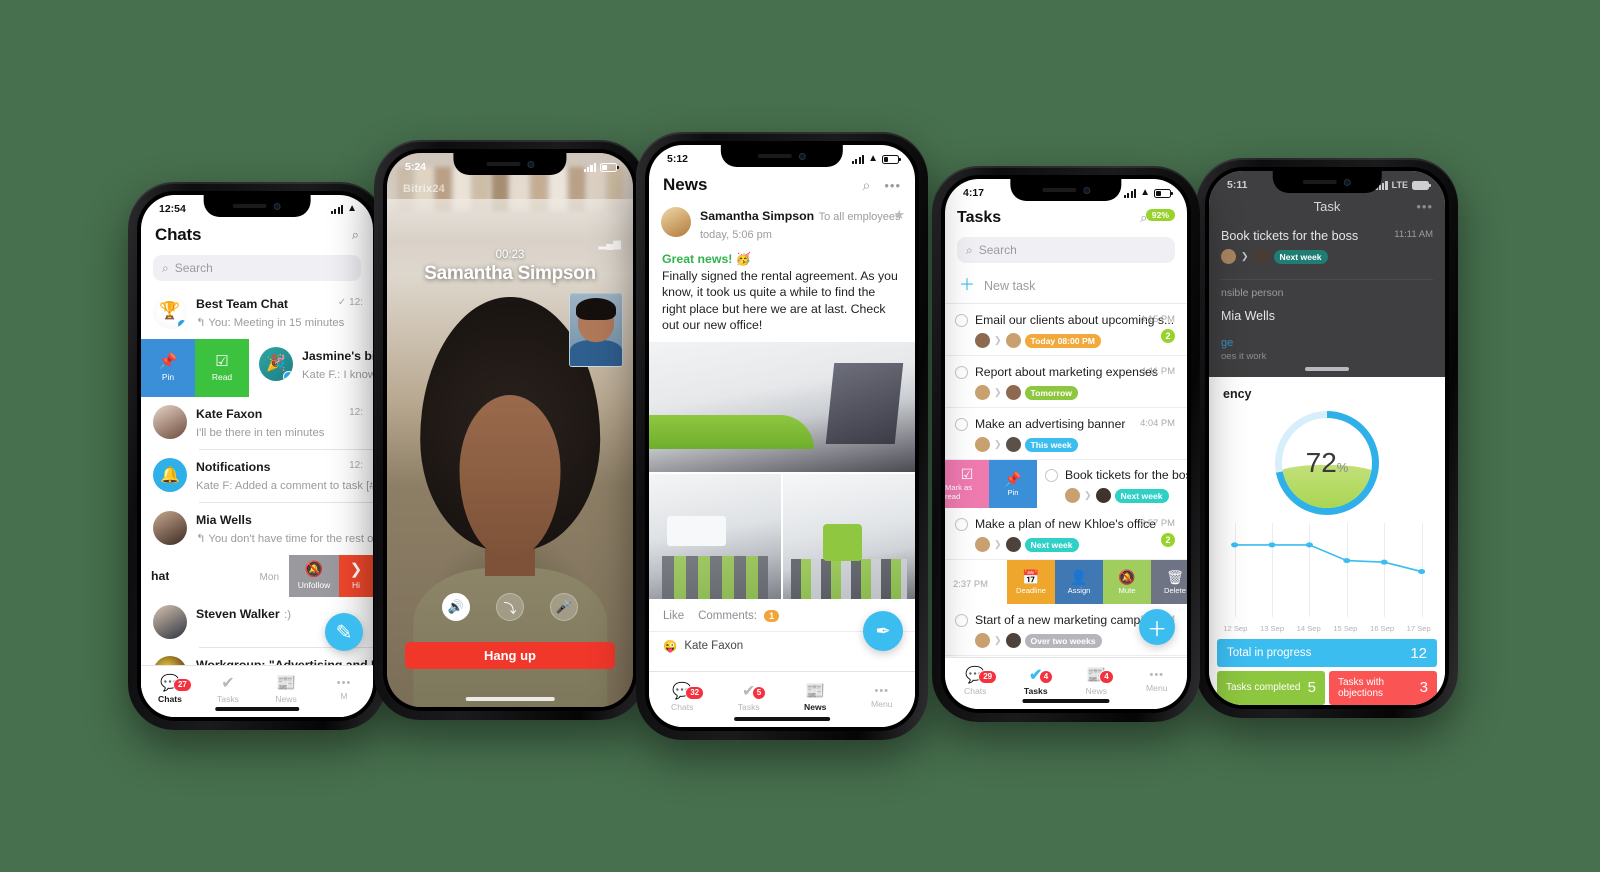  I want to click on phone4-screen: 4:17 ▲ 92% Tasks ⌕ ••• ⌕ Search, so click(1066, 444).